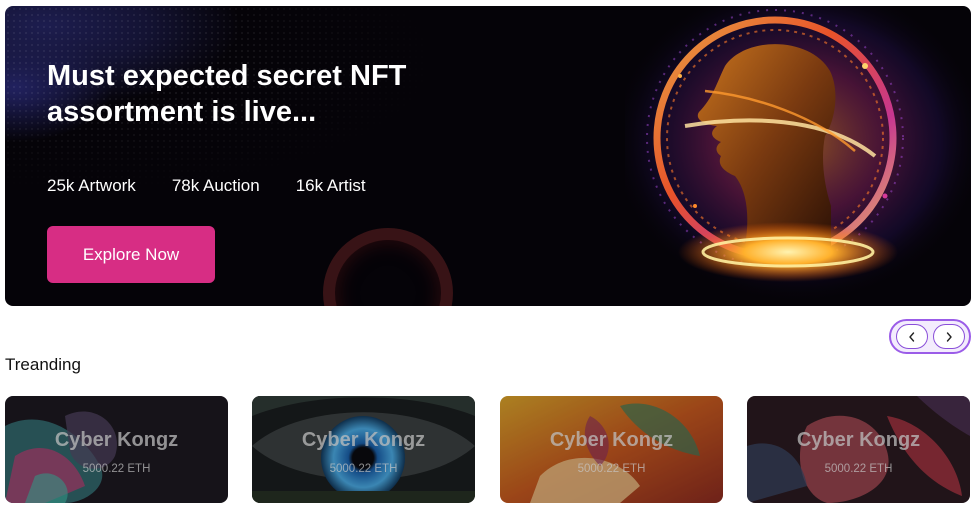 Image resolution: width=979 pixels, height=511 pixels. Describe the element at coordinates (330, 185) in the screenshot. I see `stat-artist: 16k Artist` at that location.